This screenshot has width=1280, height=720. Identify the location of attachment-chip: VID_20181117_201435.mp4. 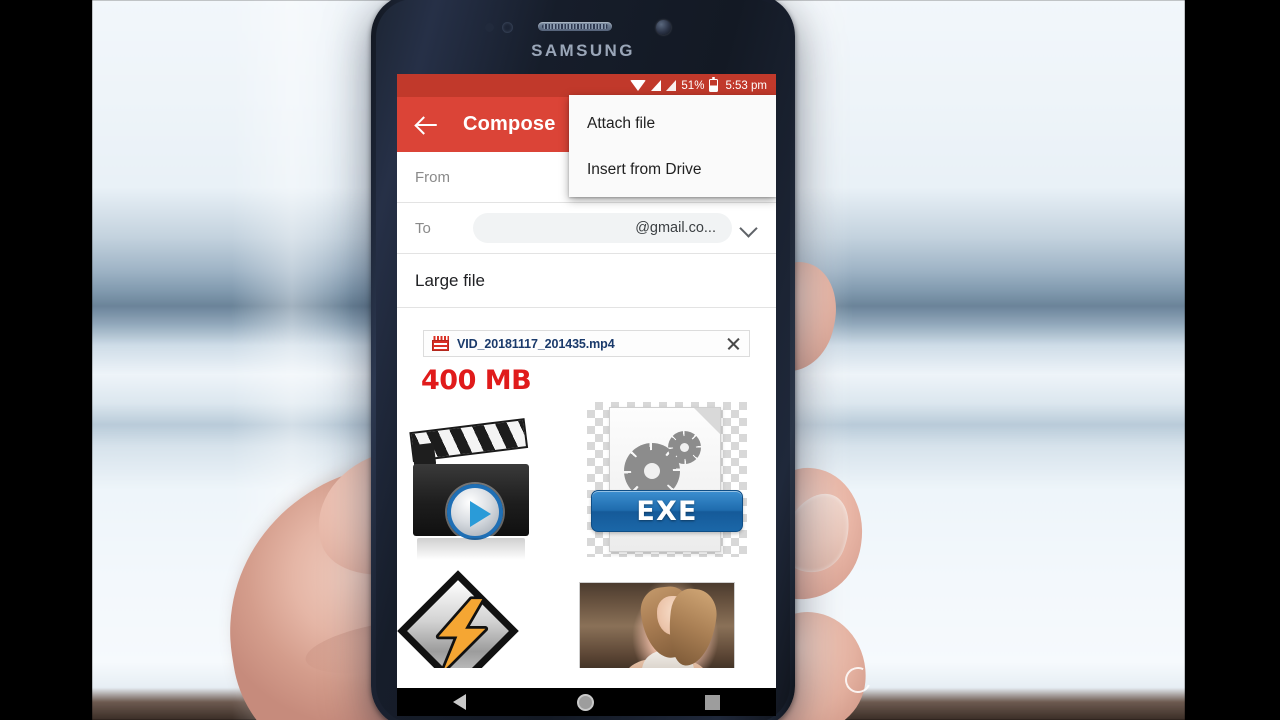
(586, 343).